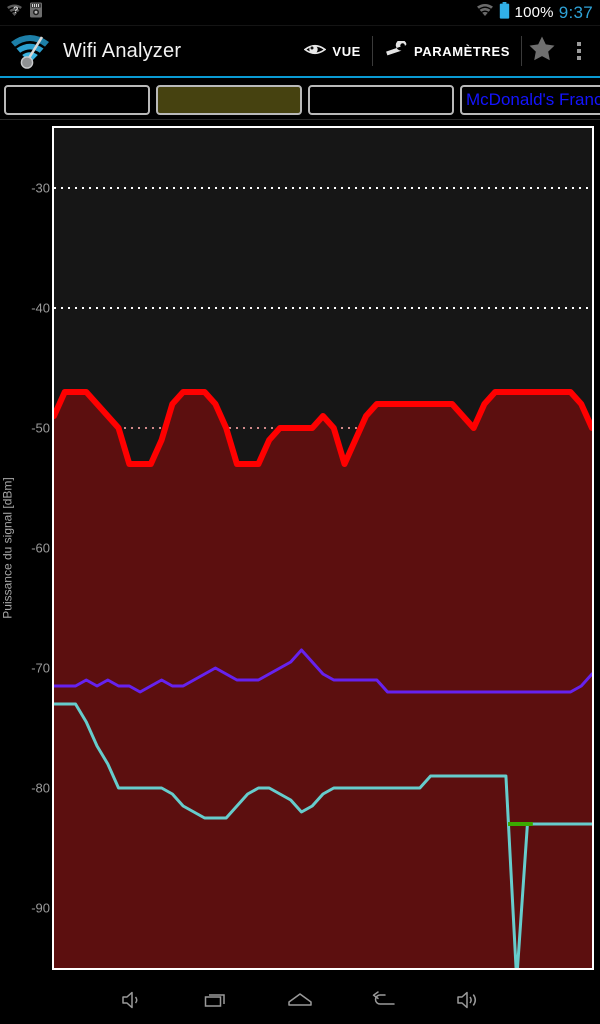 Image resolution: width=600 pixels, height=1024 pixels. Describe the element at coordinates (461, 51) in the screenshot. I see `action-settings-label: PARAMÈTRES` at that location.